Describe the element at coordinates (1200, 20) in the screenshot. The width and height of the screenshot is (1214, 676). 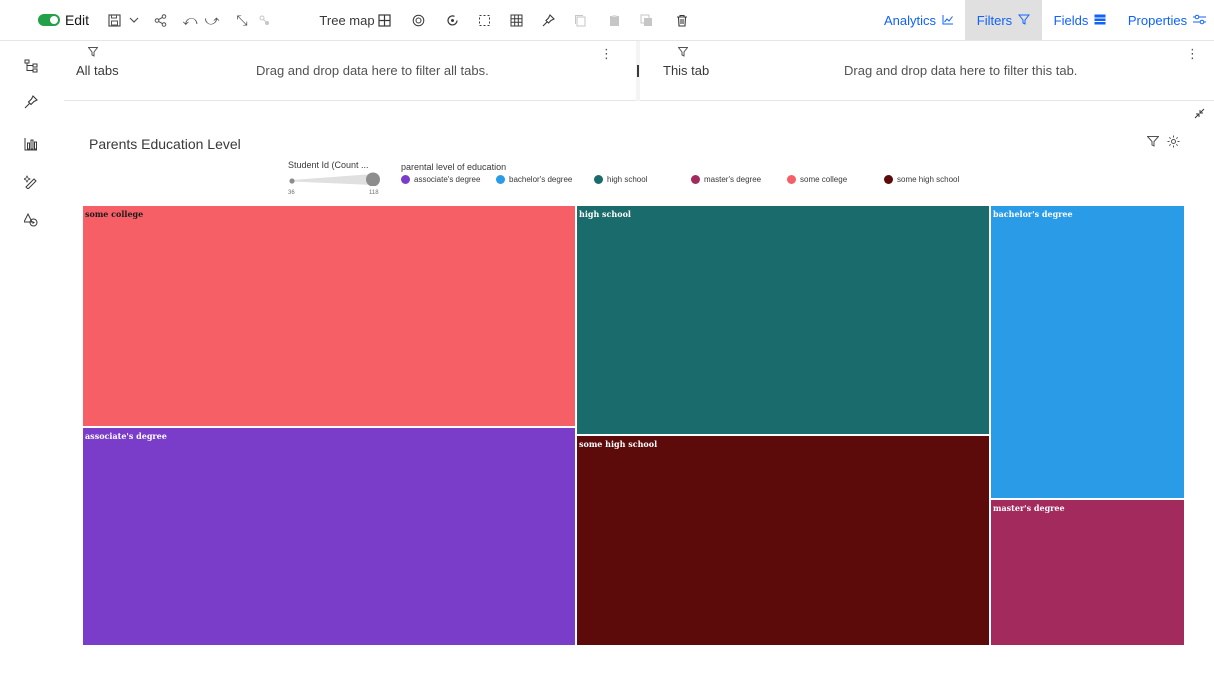
I see `sliders-icon` at that location.